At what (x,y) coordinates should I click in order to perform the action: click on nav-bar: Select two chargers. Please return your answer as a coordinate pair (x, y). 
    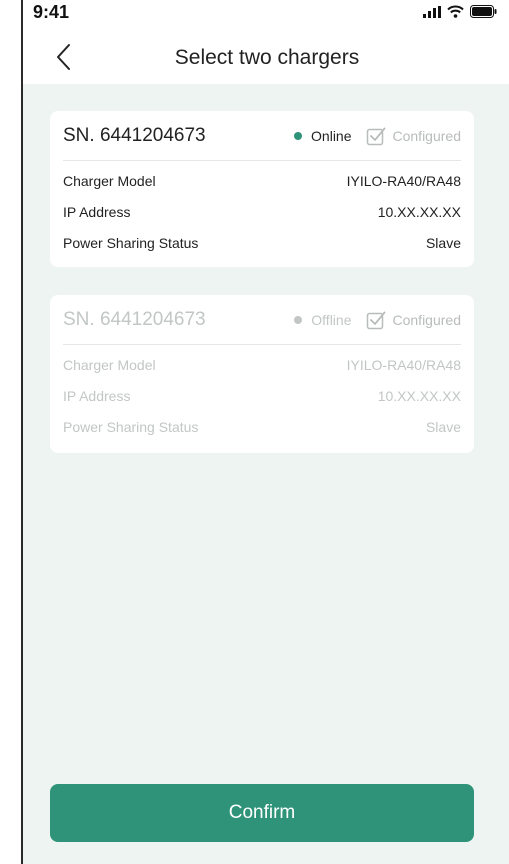
    Looking at the image, I should click on (266, 59).